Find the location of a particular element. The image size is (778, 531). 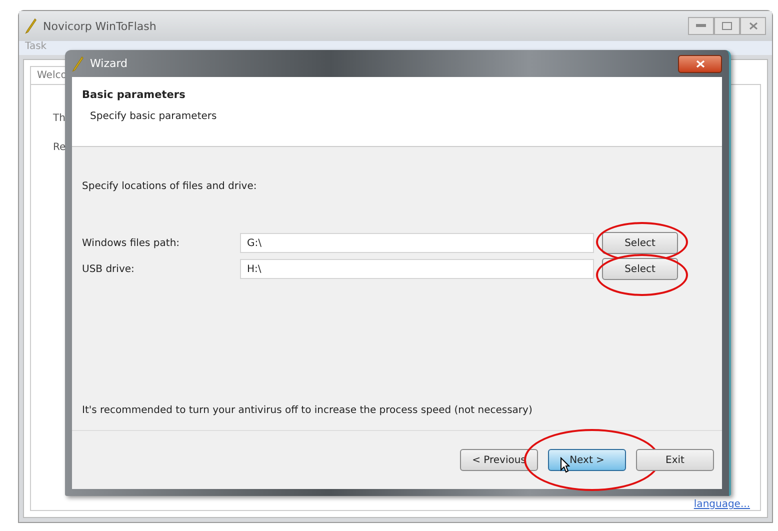

minimize-icon is located at coordinates (701, 26).